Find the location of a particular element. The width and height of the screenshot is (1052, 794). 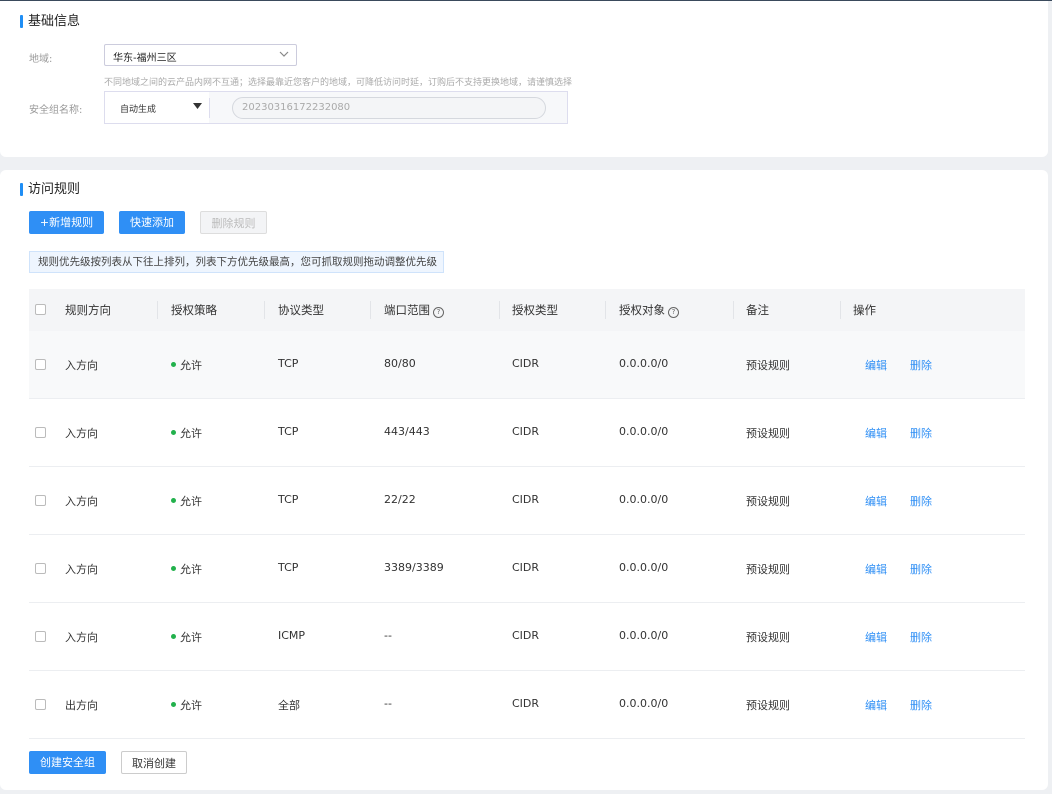

table-row: 出方向 允许 全部 -- CIDR 0.0.0.0/0 预设规则 编辑 删除 is located at coordinates (527, 705).